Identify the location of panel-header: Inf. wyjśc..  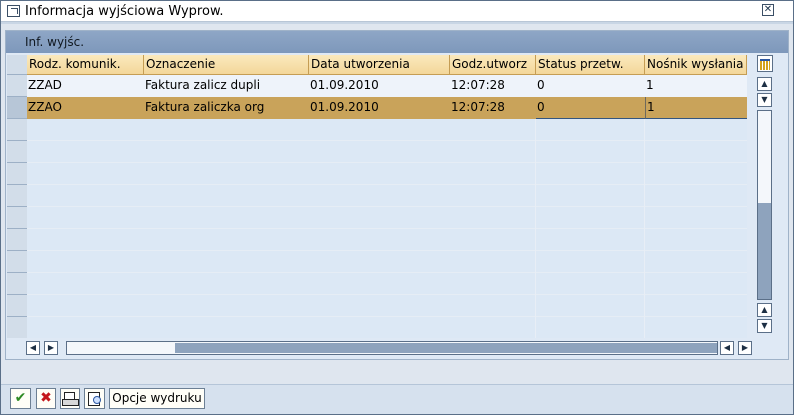
(397, 42).